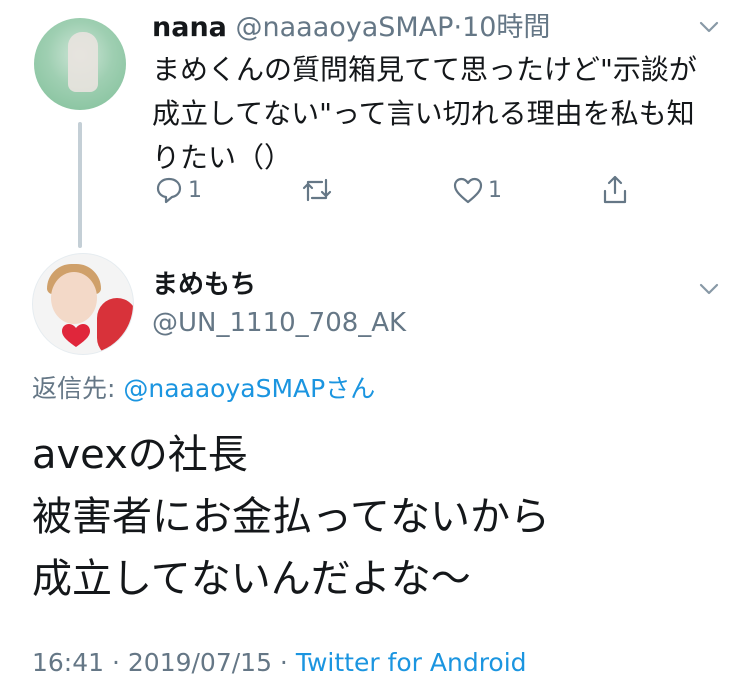  What do you see at coordinates (169, 190) in the screenshot?
I see `reply-icon` at bounding box center [169, 190].